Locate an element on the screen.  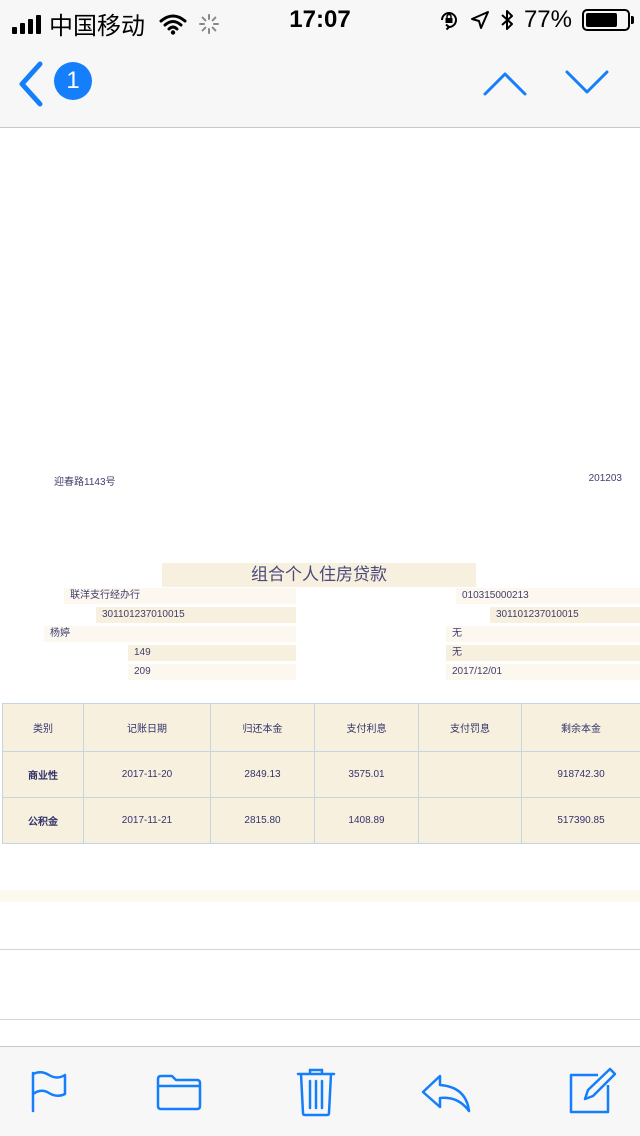
left-field-branch: 联洋支行经办行 is located at coordinates (180, 596).